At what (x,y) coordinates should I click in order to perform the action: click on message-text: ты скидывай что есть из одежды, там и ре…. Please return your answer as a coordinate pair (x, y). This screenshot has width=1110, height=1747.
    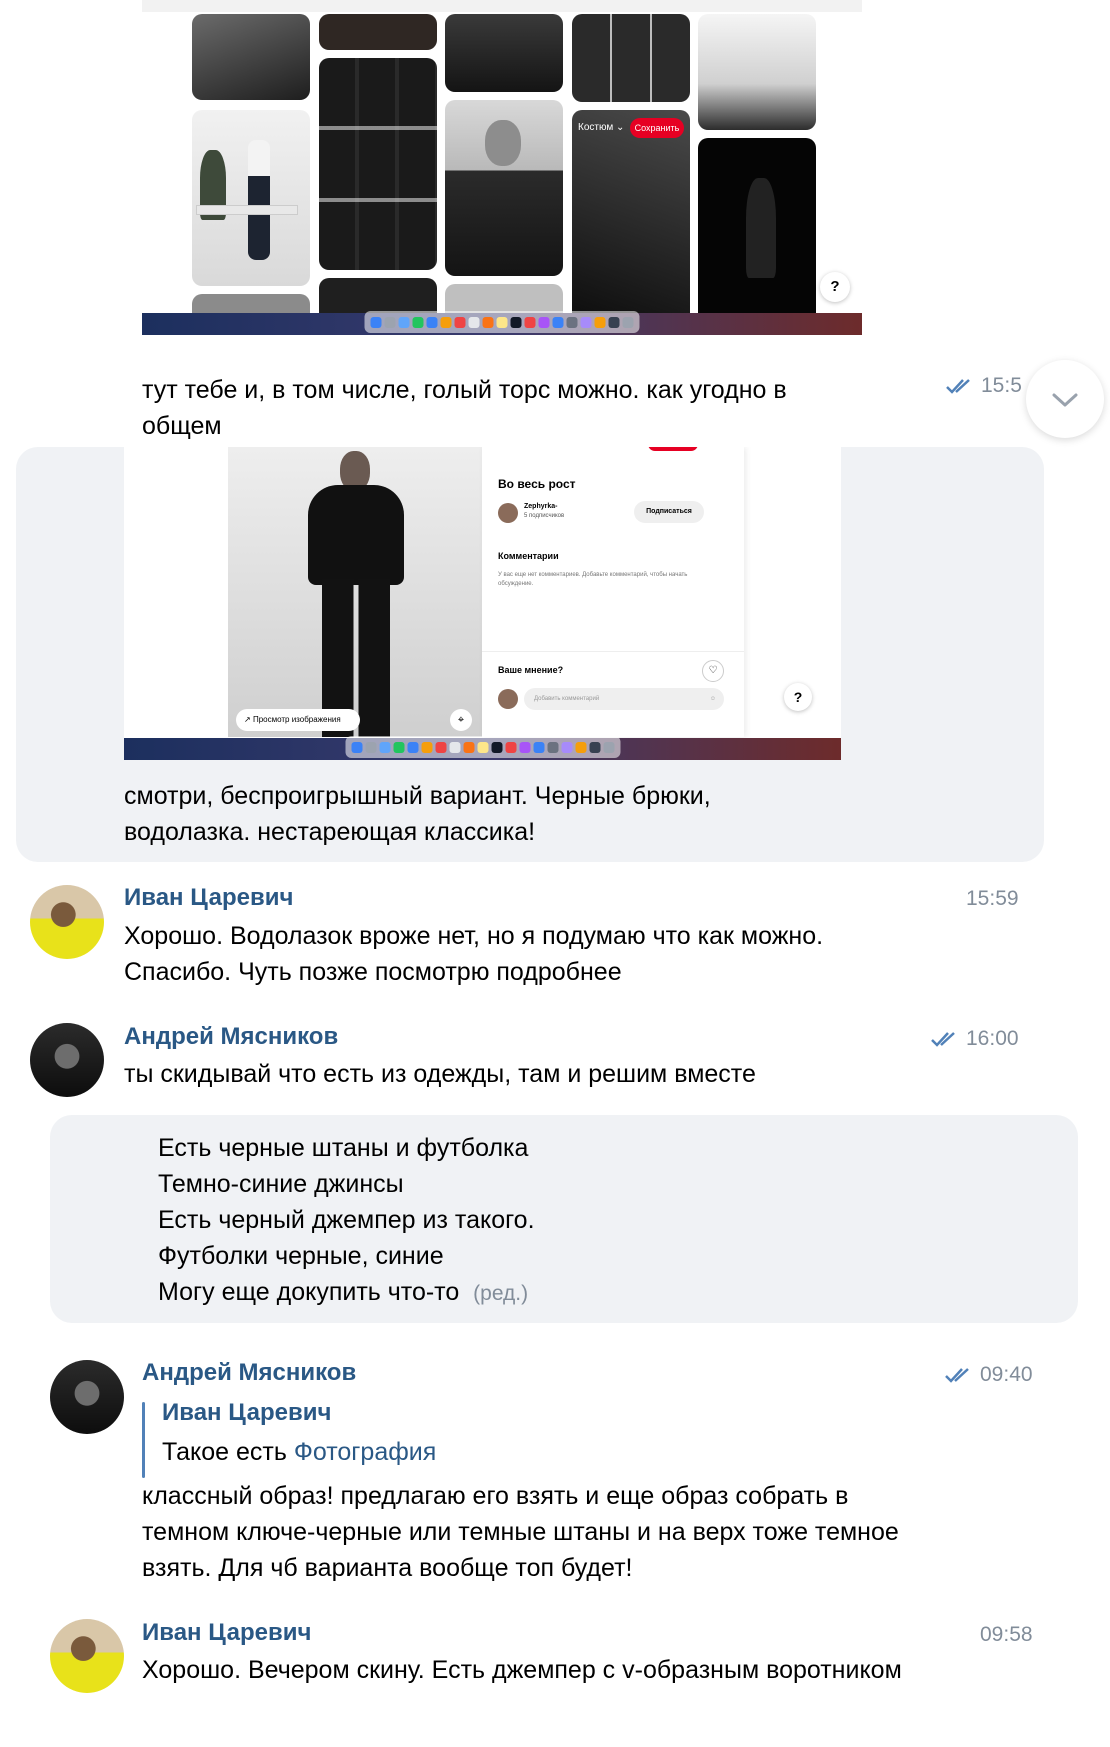
    Looking at the image, I should click on (440, 1074).